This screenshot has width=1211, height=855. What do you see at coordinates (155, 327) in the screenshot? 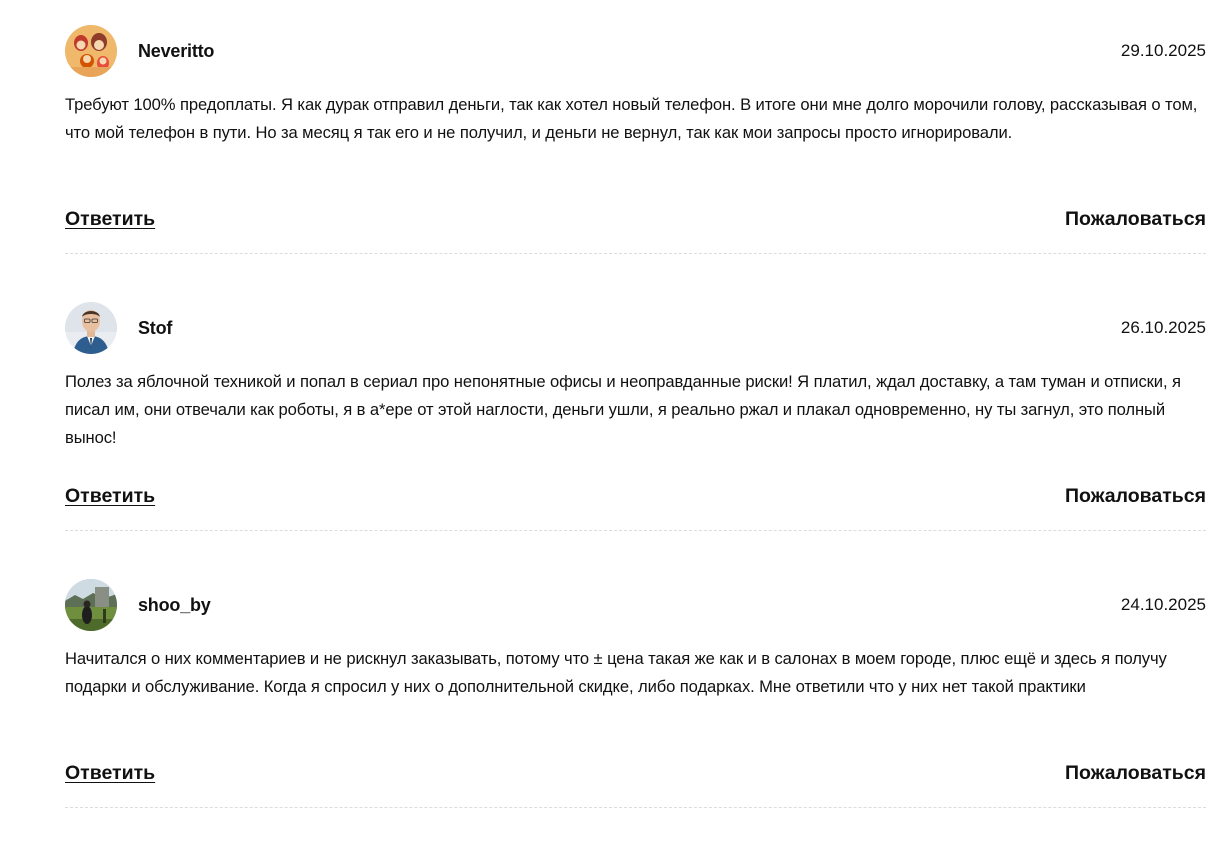
I see `comment-author: Stof` at bounding box center [155, 327].